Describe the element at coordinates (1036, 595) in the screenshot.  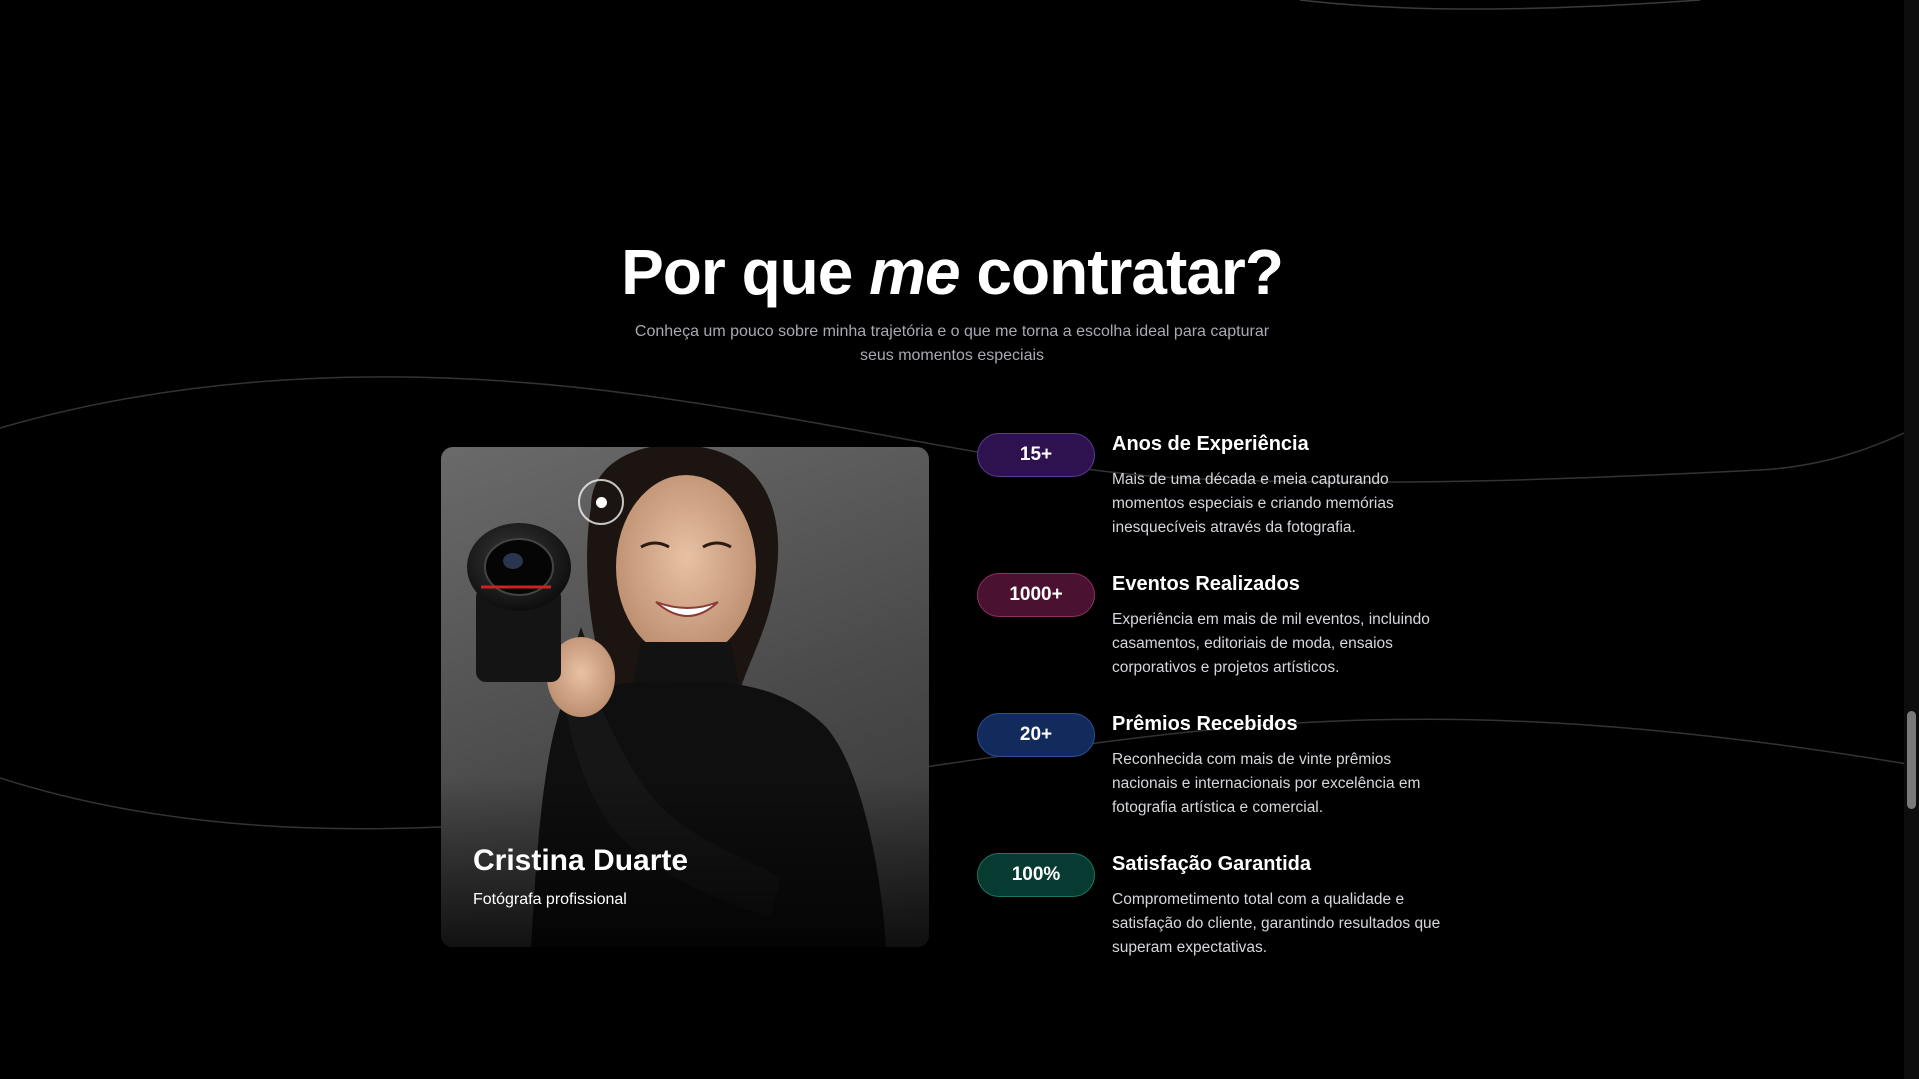
I see `feature-badge: 1000+` at that location.